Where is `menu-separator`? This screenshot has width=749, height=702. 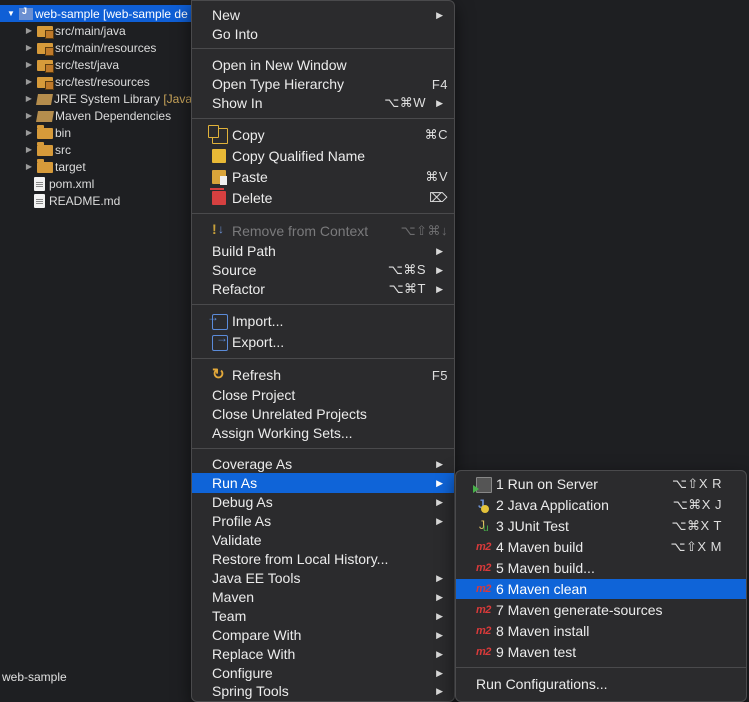 menu-separator is located at coordinates (323, 48).